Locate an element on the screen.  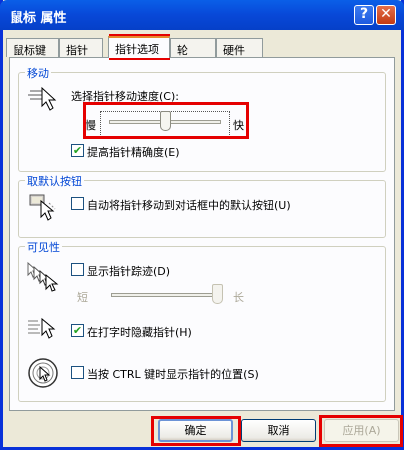
motion-legend: 移动 is located at coordinates (38, 73).